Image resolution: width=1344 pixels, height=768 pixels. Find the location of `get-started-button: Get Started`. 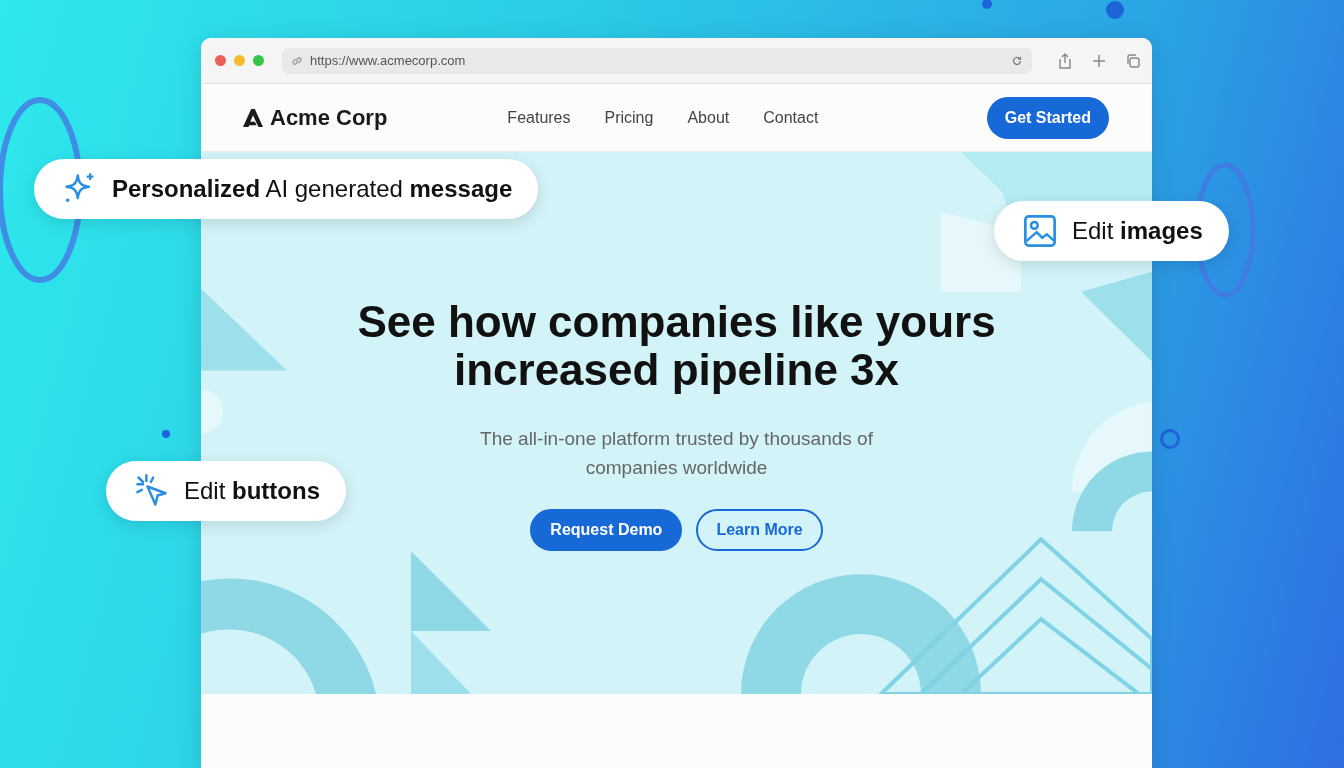

get-started-button: Get Started is located at coordinates (1047, 117).